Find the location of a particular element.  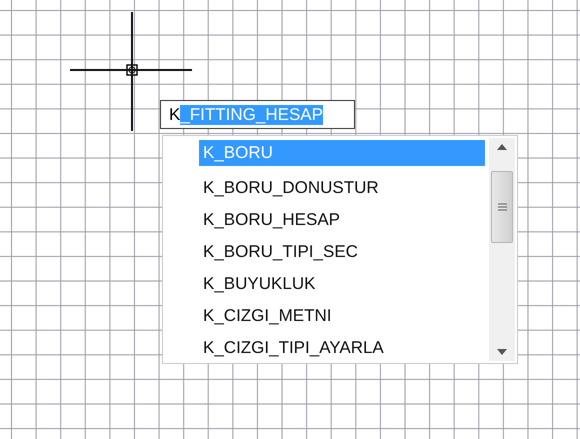

completion-text: _FITTING_HESAP is located at coordinates (251, 114).